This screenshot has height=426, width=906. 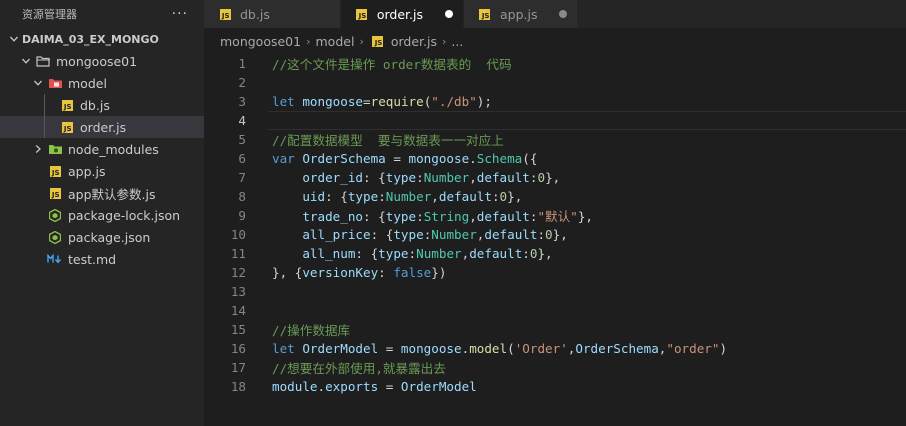 What do you see at coordinates (555, 139) in the screenshot?
I see `code-line: 5 //配置数据模型 要与数据表一一对应上` at bounding box center [555, 139].